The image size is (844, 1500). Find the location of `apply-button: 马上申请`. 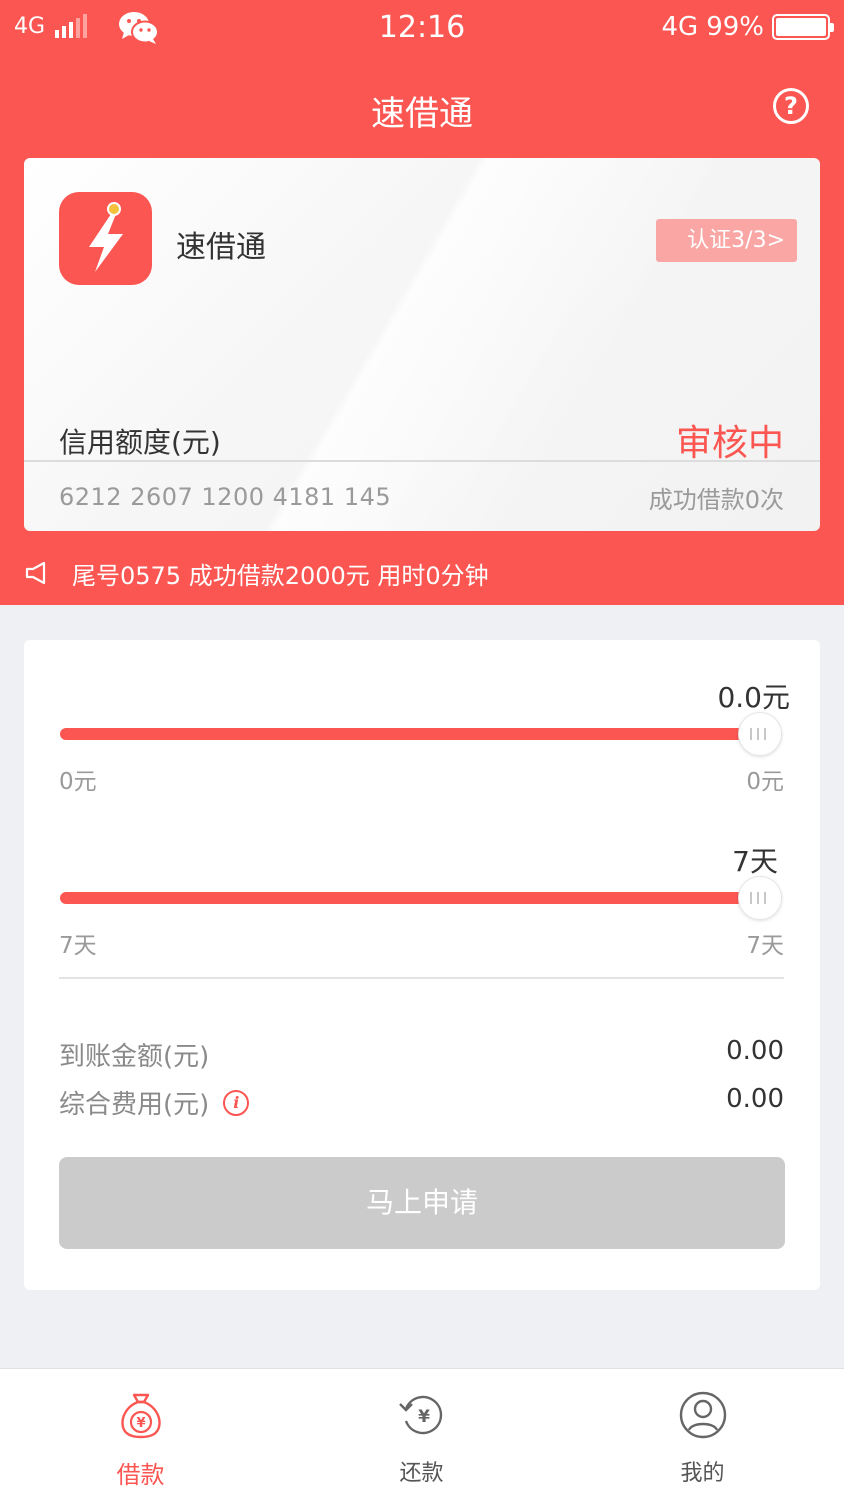

apply-button: 马上申请 is located at coordinates (422, 1203).